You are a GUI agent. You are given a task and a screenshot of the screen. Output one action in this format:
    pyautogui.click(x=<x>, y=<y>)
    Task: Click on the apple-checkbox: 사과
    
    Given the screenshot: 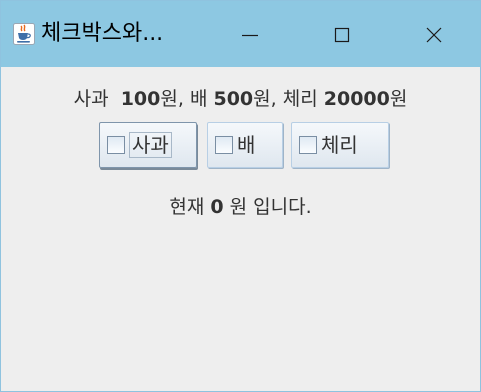 What is the action you would take?
    pyautogui.click(x=148, y=145)
    